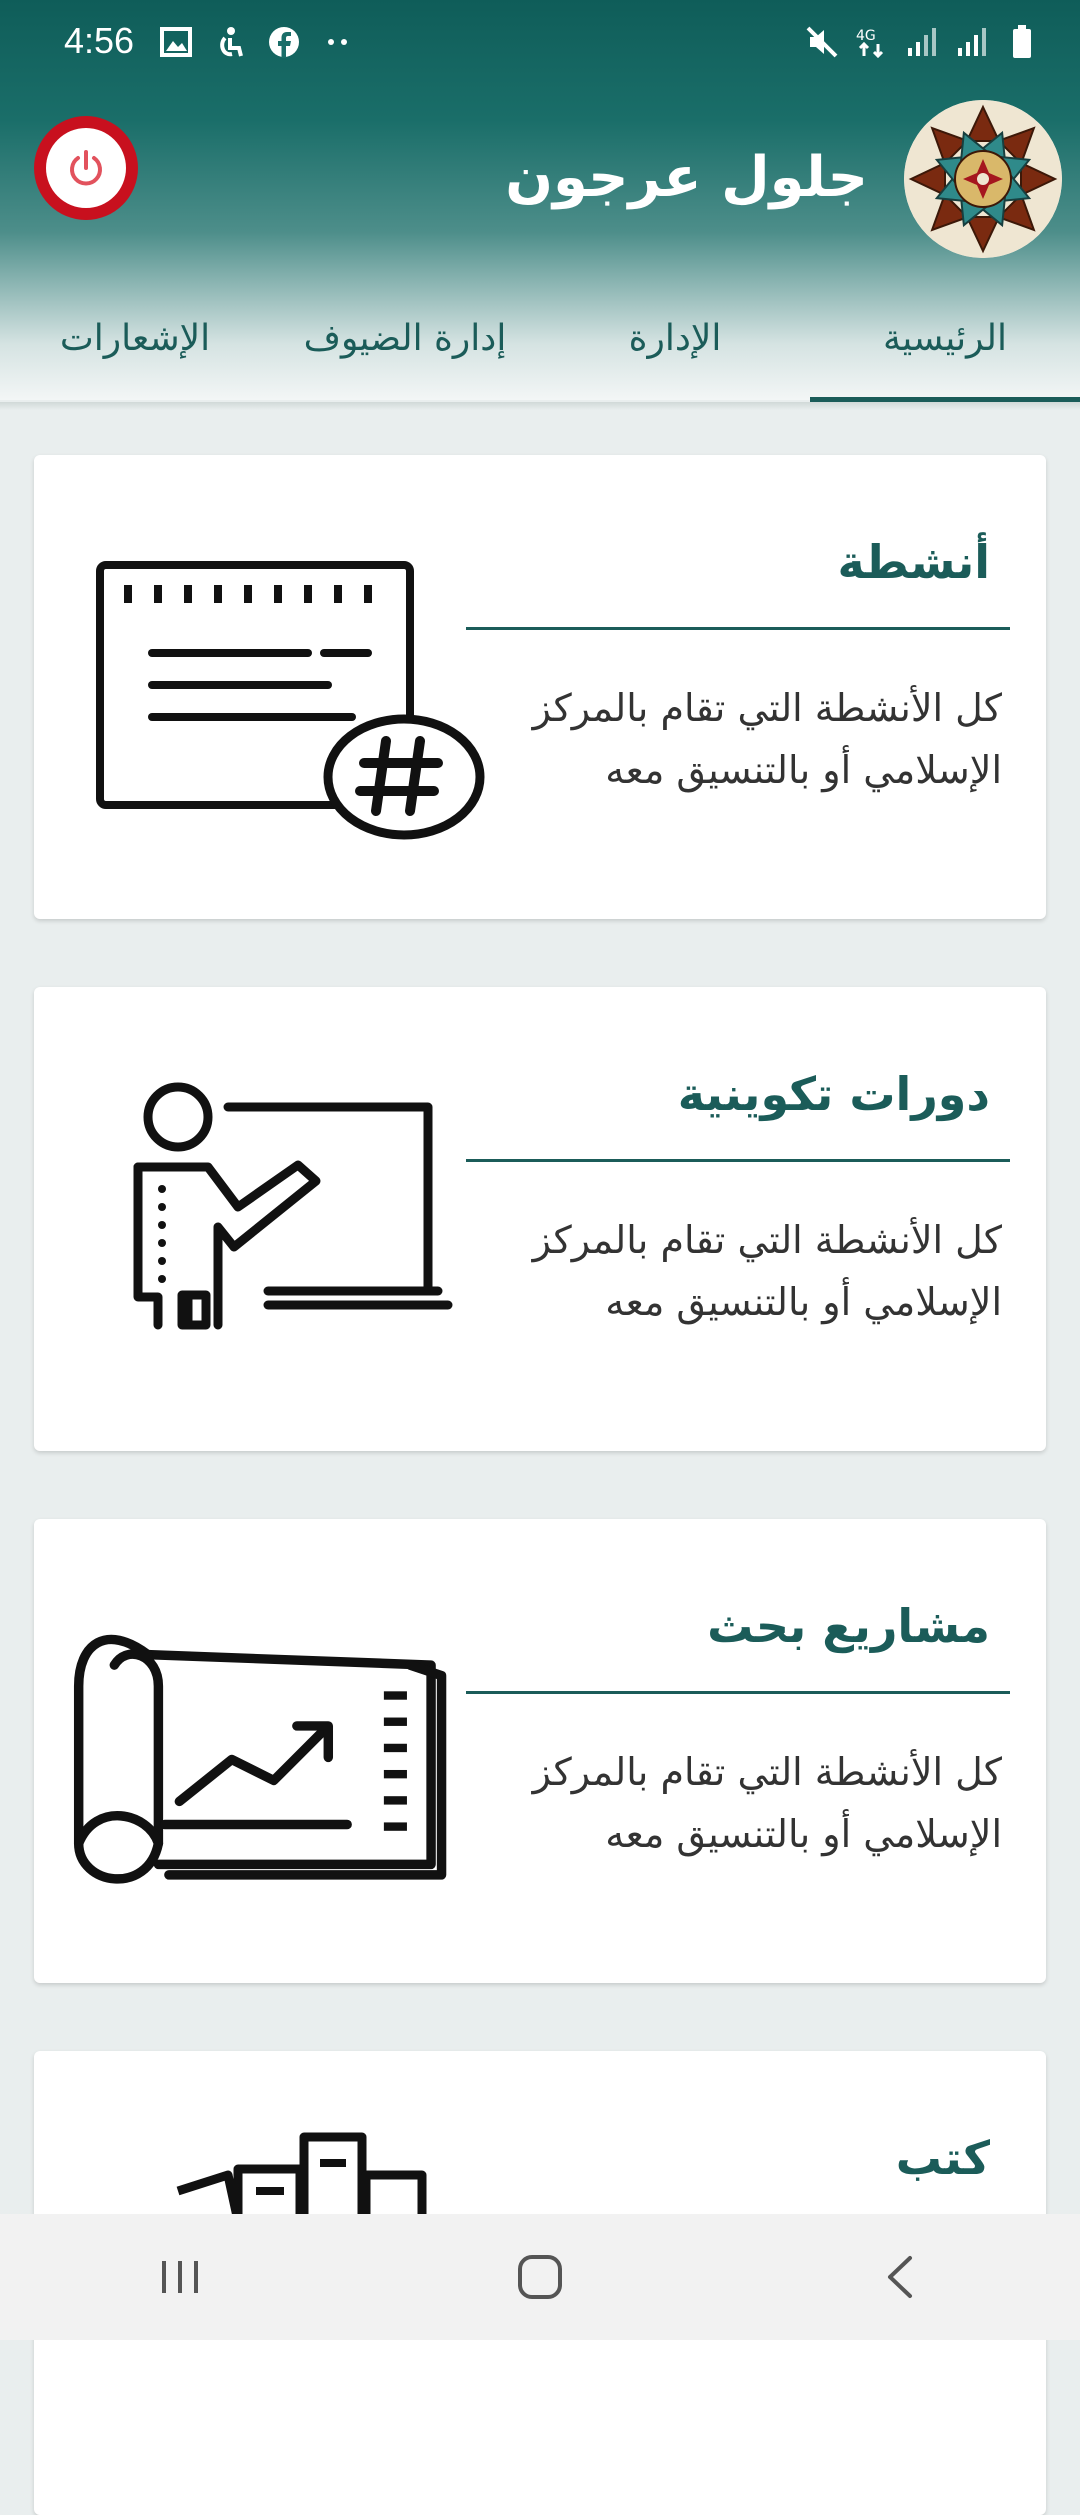 This screenshot has width=1080, height=2515. I want to click on card-title: مشاريع بحث, so click(848, 1626).